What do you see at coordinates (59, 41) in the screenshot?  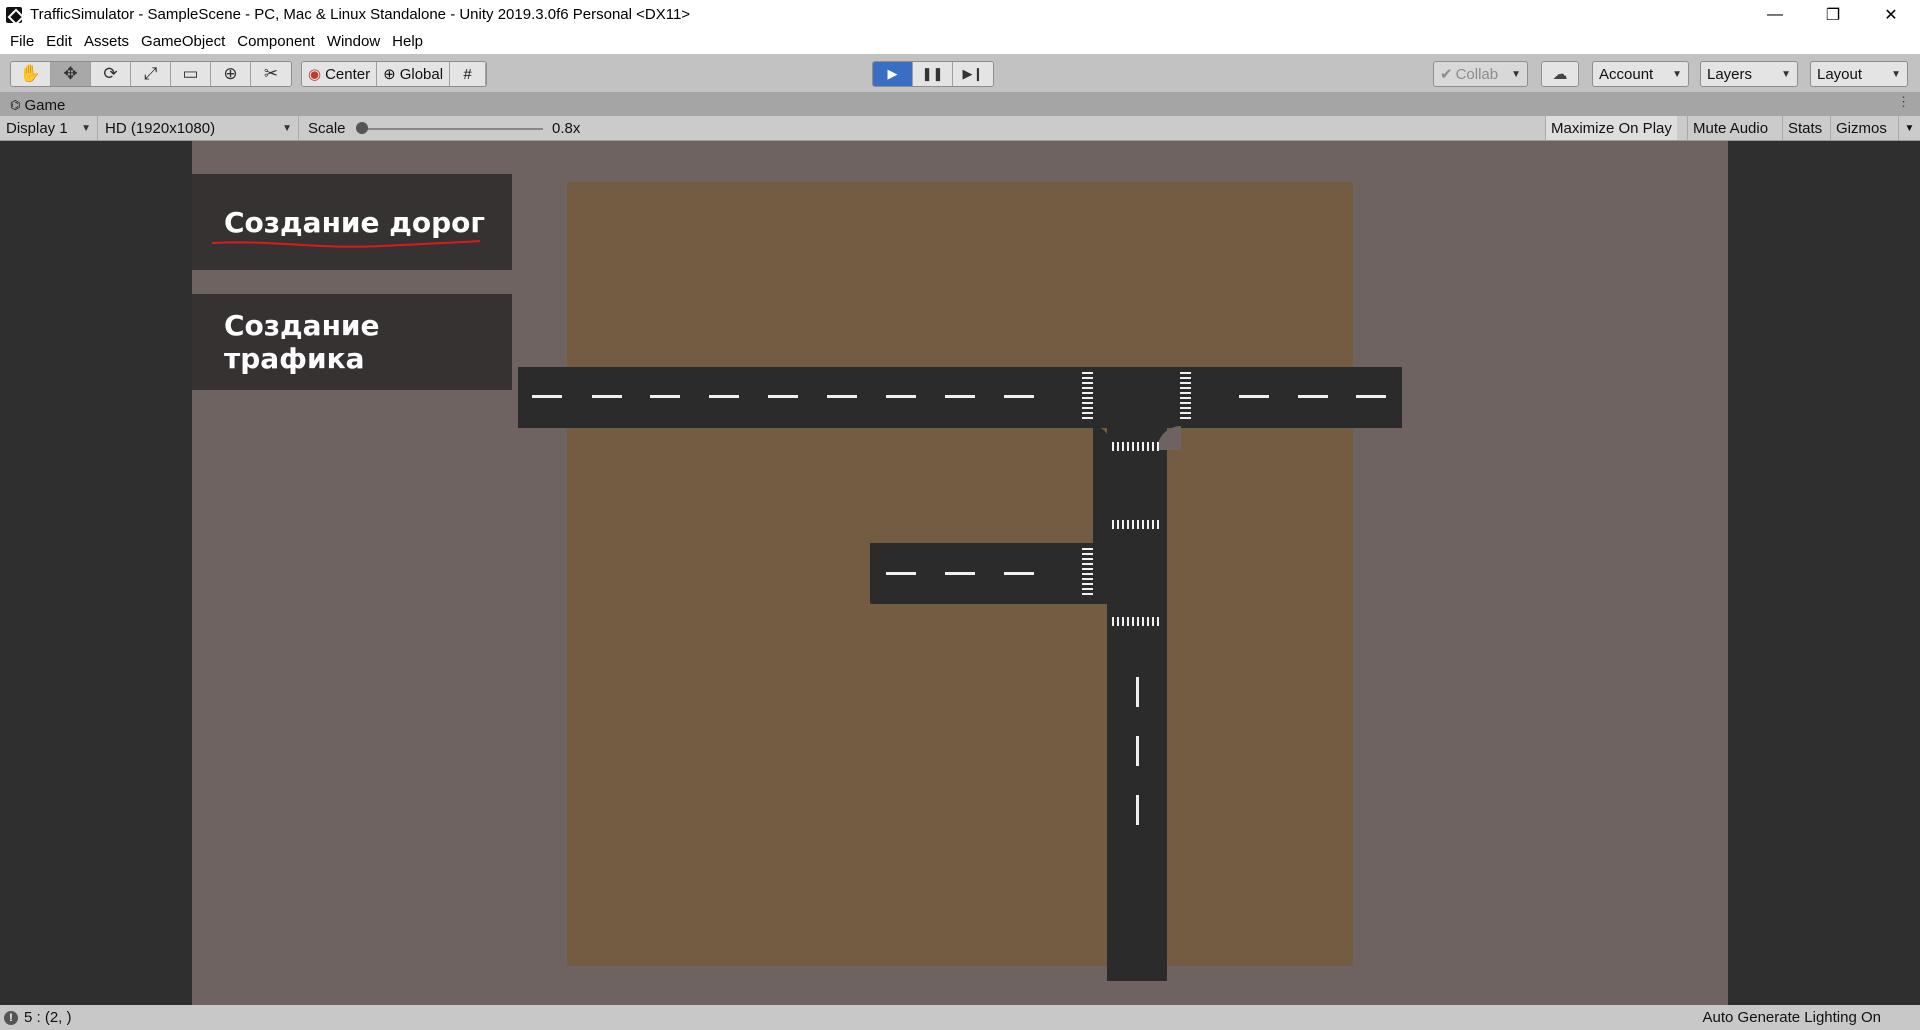 I see `menu-edit: Edit` at bounding box center [59, 41].